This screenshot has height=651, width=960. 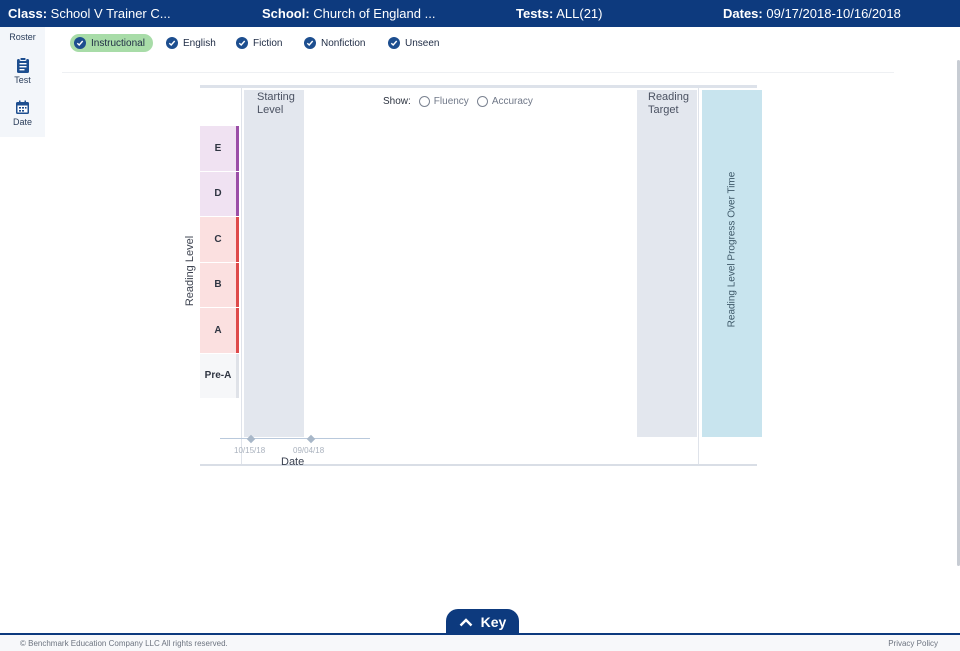 I want to click on key-label: Key, so click(x=493, y=621).